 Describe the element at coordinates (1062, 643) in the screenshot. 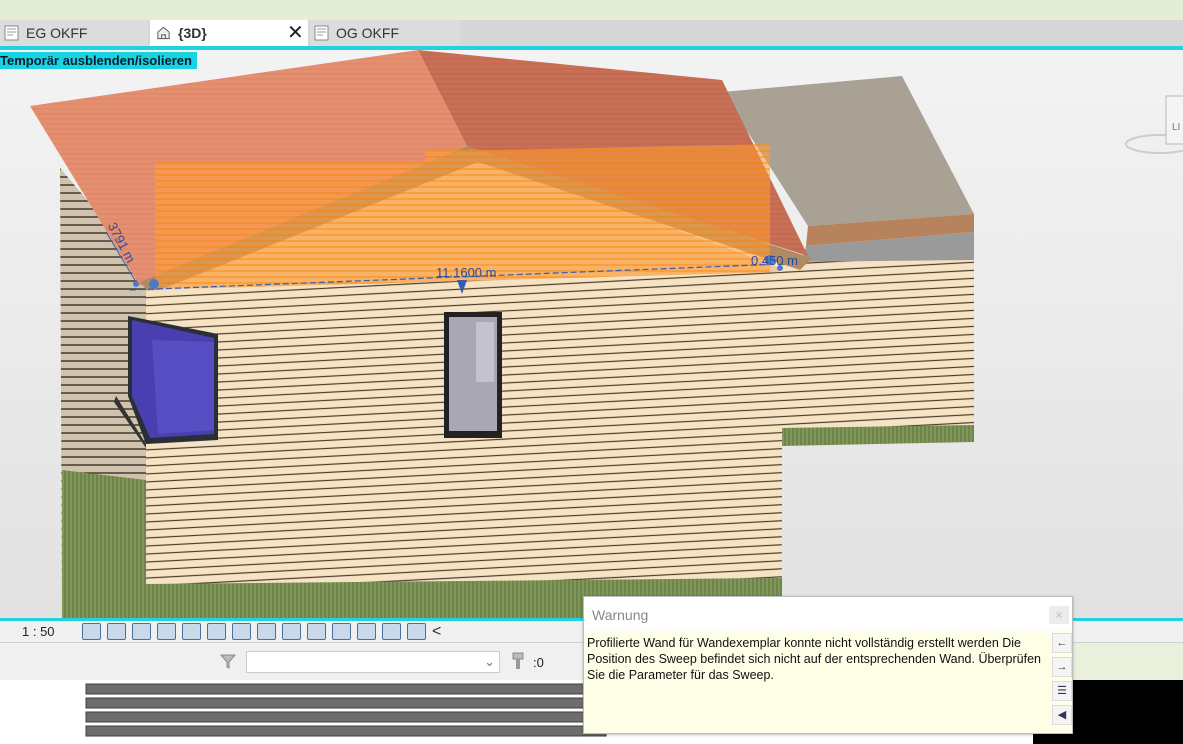

I see `previous-arrow-icon: ←` at that location.